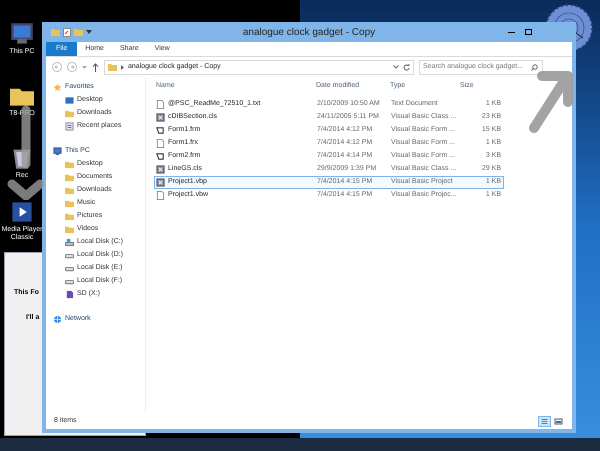 The height and width of the screenshot is (451, 600). What do you see at coordinates (69, 100) in the screenshot?
I see `desktop-icon` at bounding box center [69, 100].